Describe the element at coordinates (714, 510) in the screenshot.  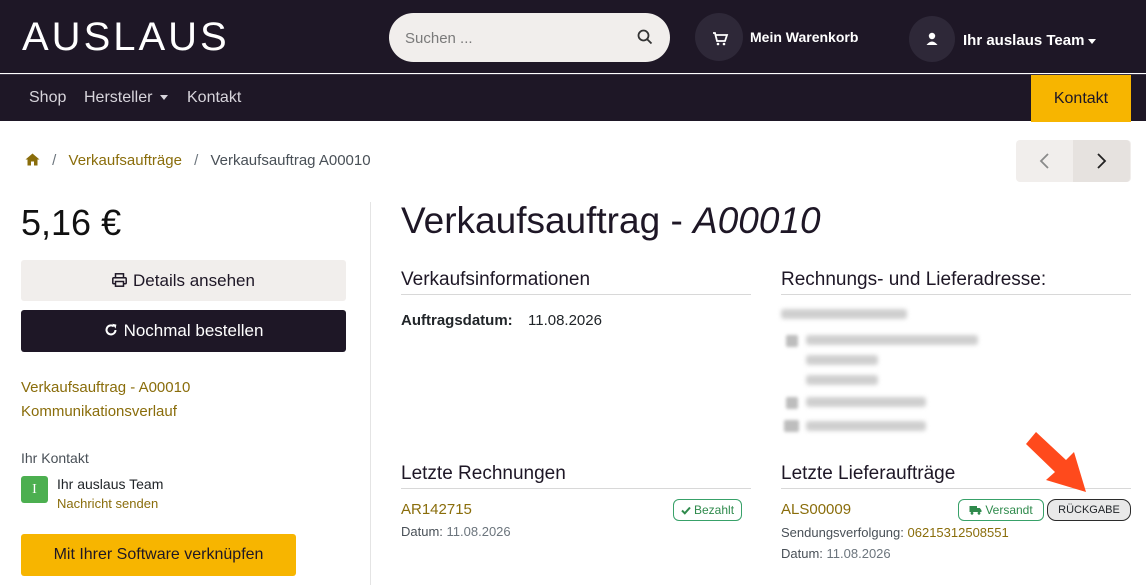
I see `paid-badge-label: Bezahlt` at that location.